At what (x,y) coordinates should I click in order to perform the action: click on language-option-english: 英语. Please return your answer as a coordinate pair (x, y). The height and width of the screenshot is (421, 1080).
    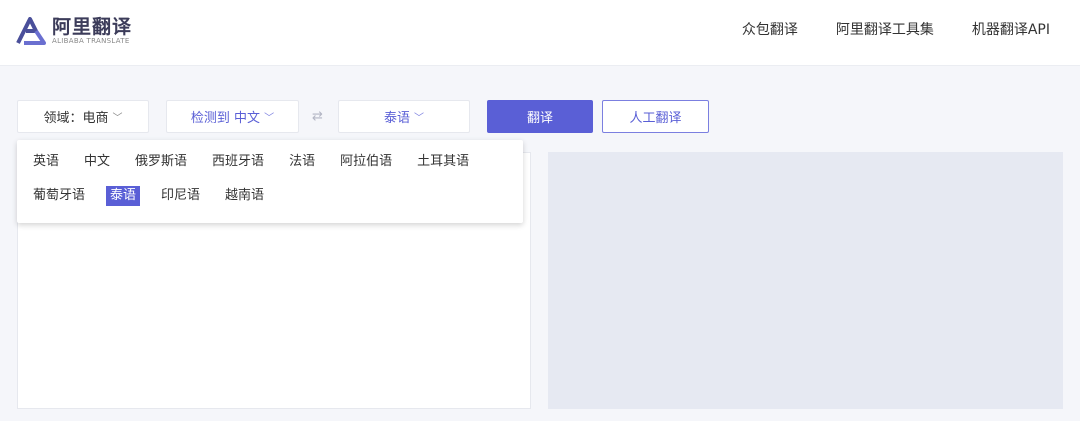
    Looking at the image, I should click on (46, 162).